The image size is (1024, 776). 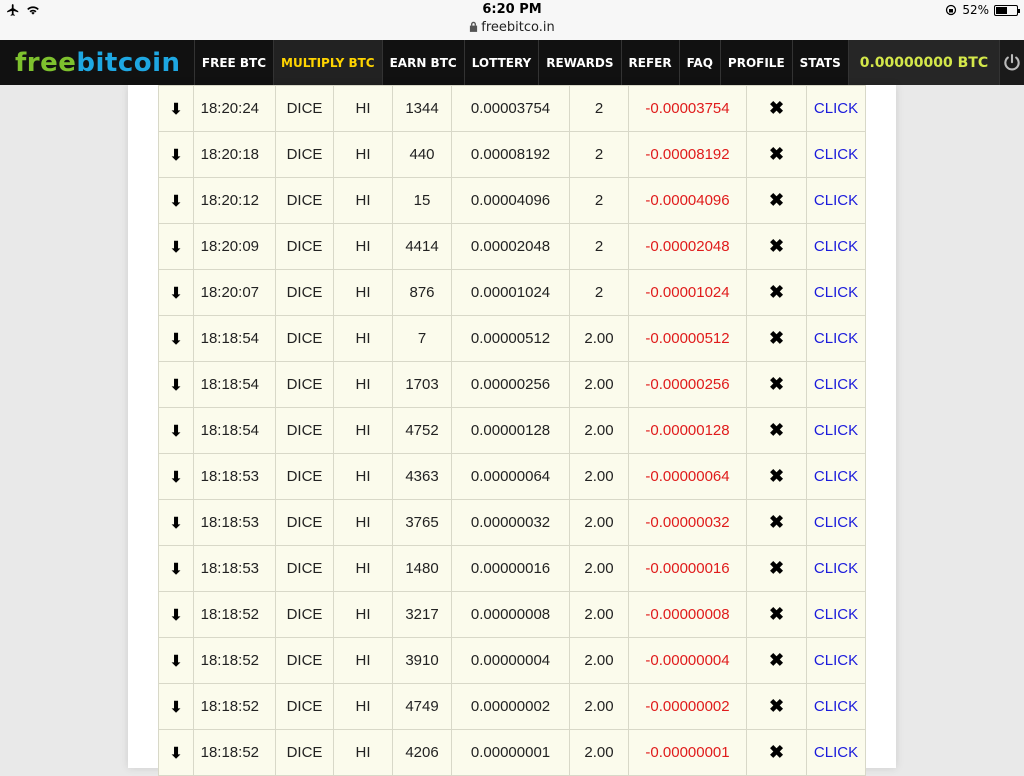 I want to click on nav-item-stats: STATS, so click(x=819, y=62).